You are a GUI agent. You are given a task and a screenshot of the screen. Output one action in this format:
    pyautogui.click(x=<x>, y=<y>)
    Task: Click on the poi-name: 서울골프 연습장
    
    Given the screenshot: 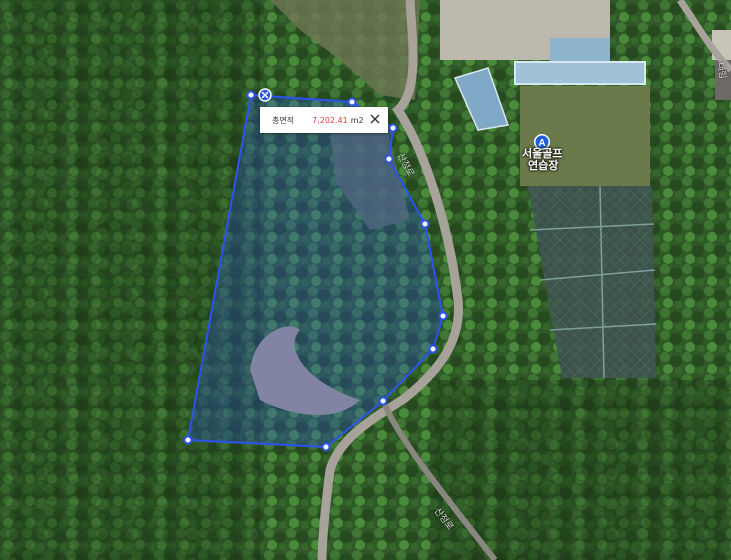 What is the action you would take?
    pyautogui.click(x=542, y=160)
    